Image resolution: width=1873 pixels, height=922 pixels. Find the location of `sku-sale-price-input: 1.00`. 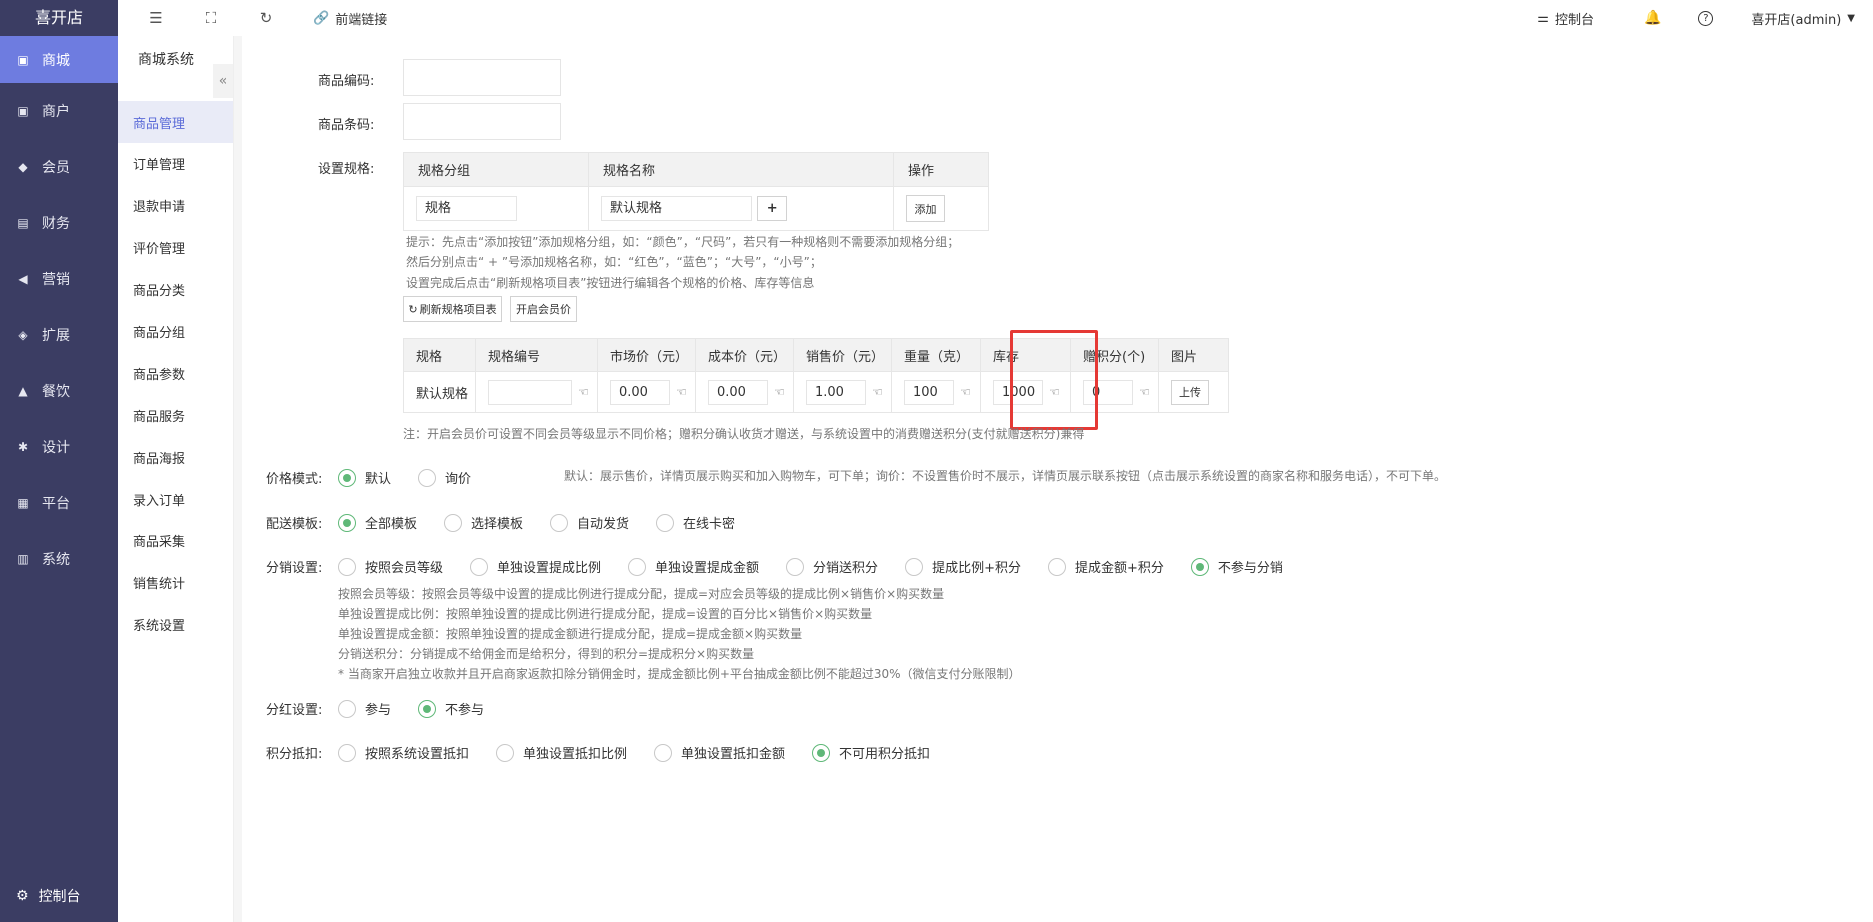

sku-sale-price-input: 1.00 is located at coordinates (836, 392).